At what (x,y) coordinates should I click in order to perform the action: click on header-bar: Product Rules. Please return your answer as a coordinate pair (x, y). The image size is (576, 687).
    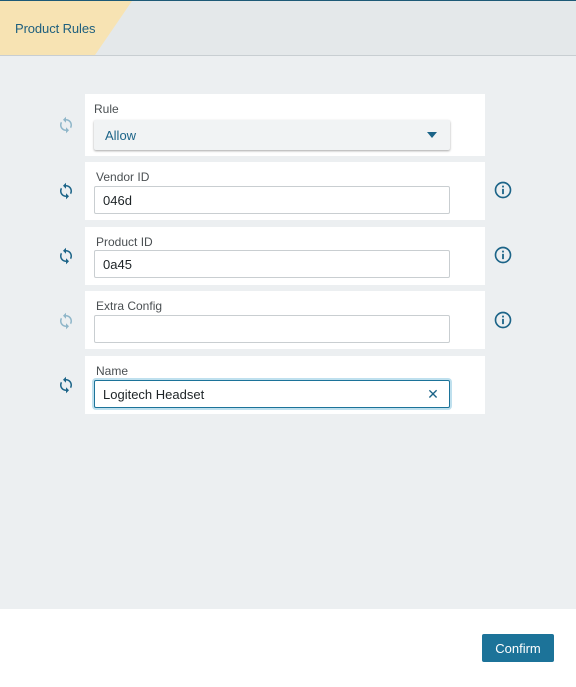
    Looking at the image, I should click on (288, 28).